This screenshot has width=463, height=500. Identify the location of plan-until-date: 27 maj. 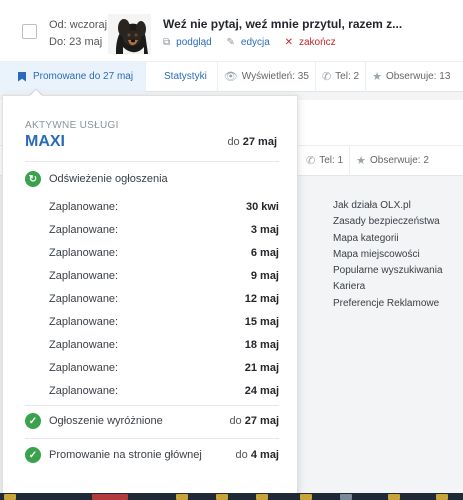
(259, 142).